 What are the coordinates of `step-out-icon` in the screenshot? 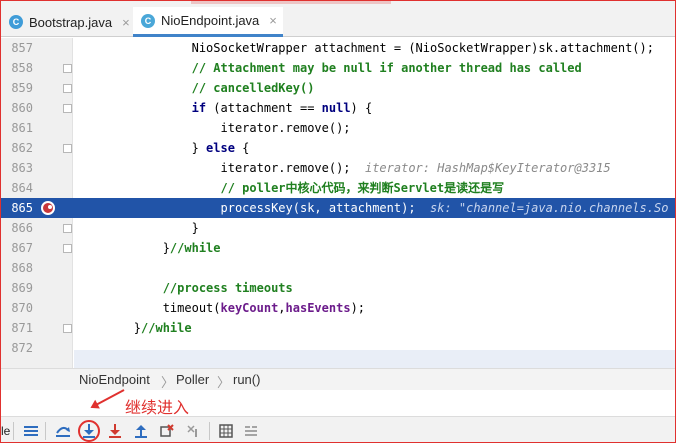 It's located at (141, 431).